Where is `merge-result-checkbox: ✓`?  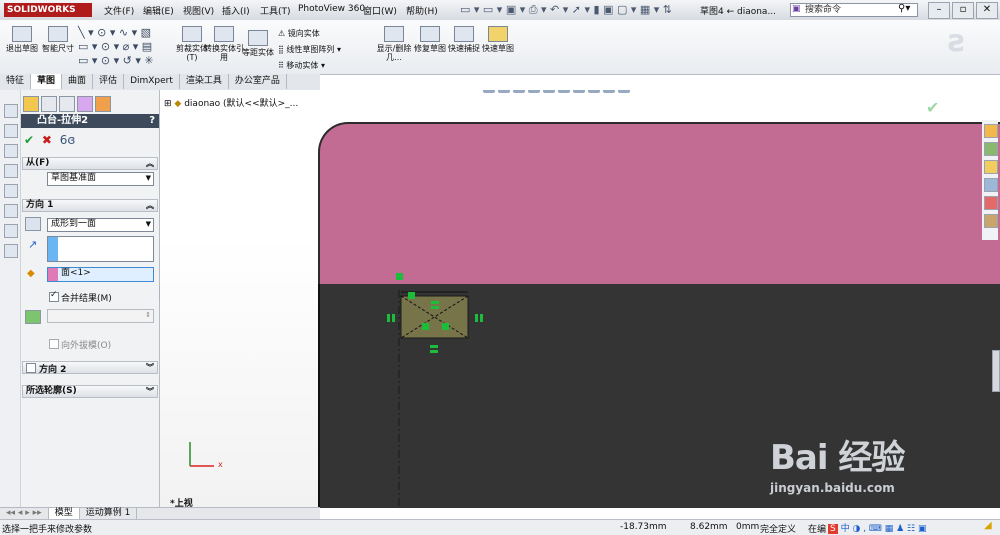 merge-result-checkbox: ✓ is located at coordinates (54, 296).